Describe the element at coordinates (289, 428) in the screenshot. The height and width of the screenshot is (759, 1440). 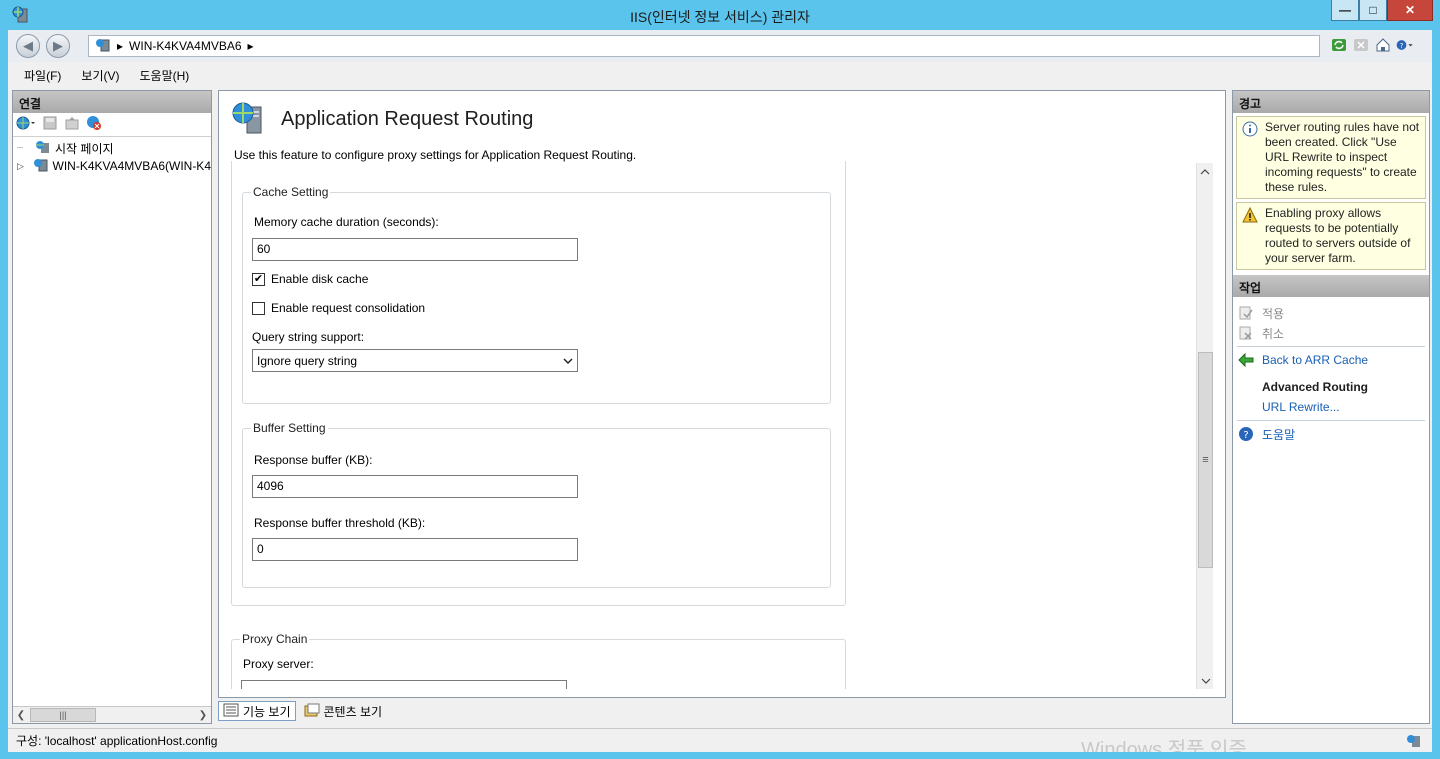
I see `buffer-setting-title: Buffer Setting` at that location.